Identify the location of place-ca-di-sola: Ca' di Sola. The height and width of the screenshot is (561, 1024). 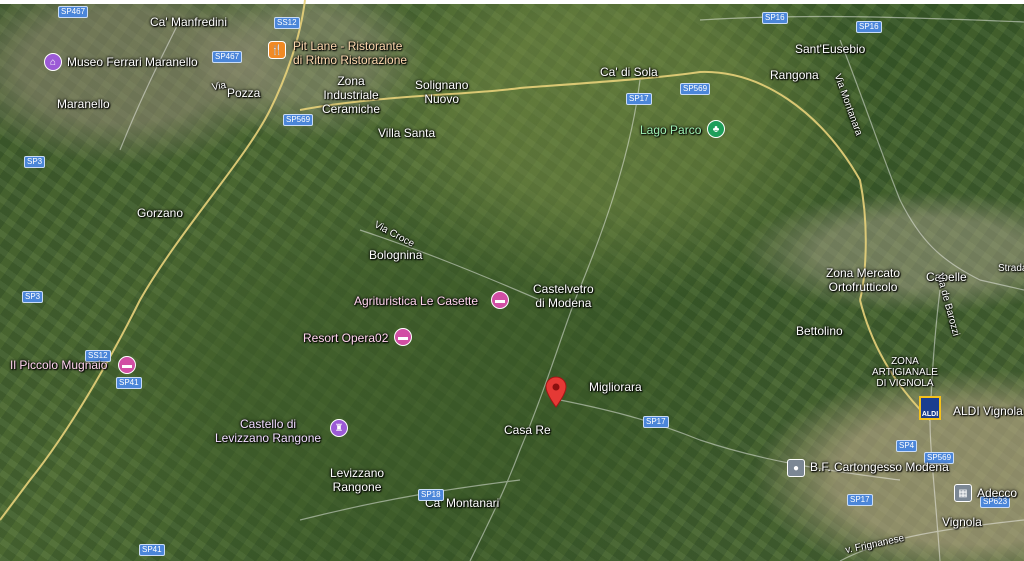
(629, 72).